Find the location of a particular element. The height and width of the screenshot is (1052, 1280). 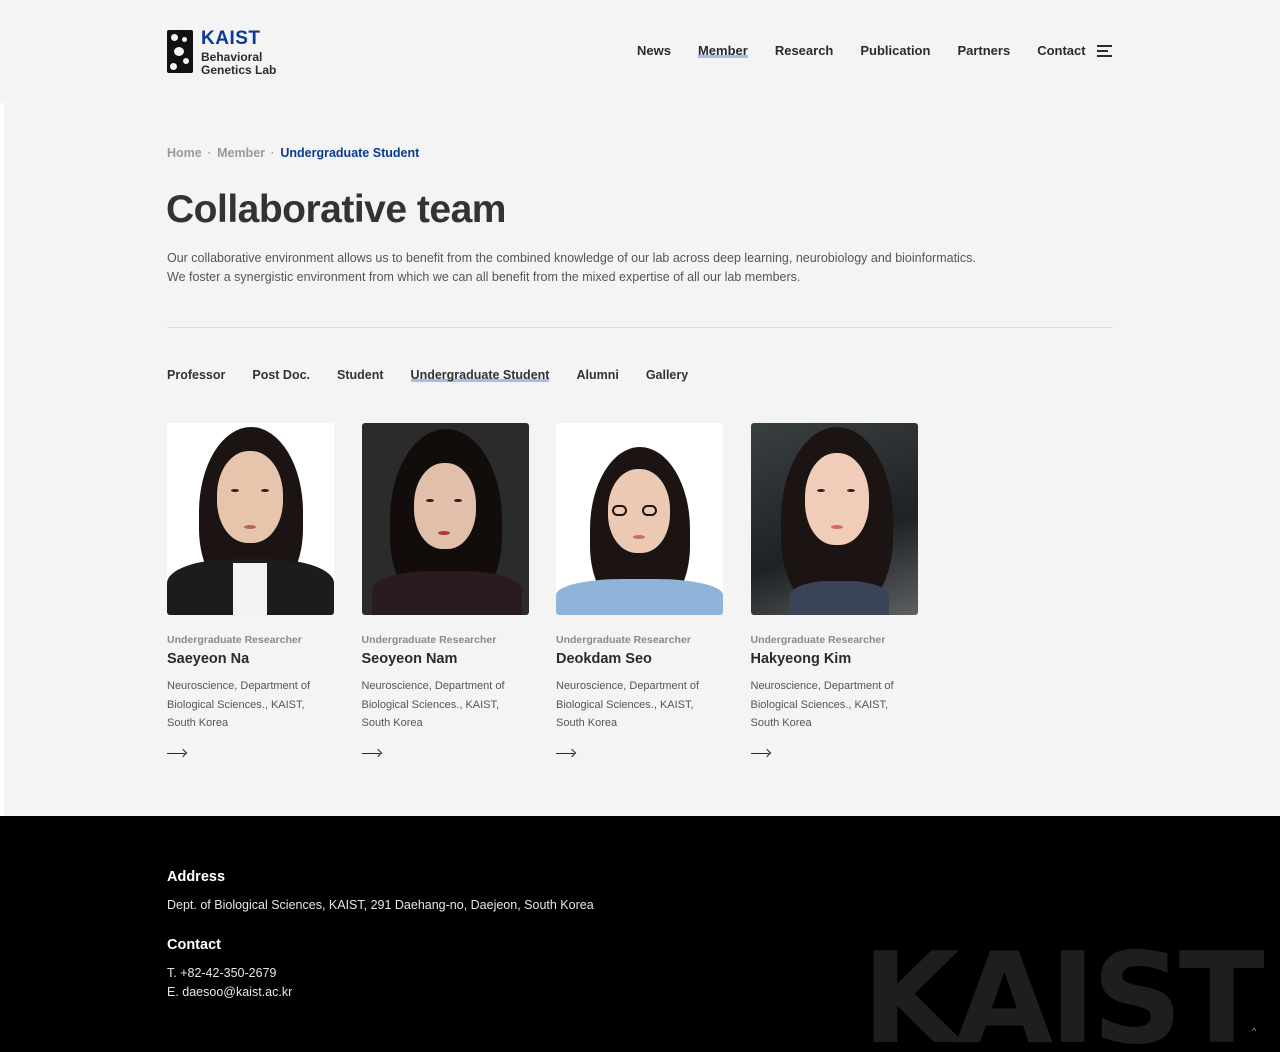

hamburger-icon is located at coordinates (1105, 51).